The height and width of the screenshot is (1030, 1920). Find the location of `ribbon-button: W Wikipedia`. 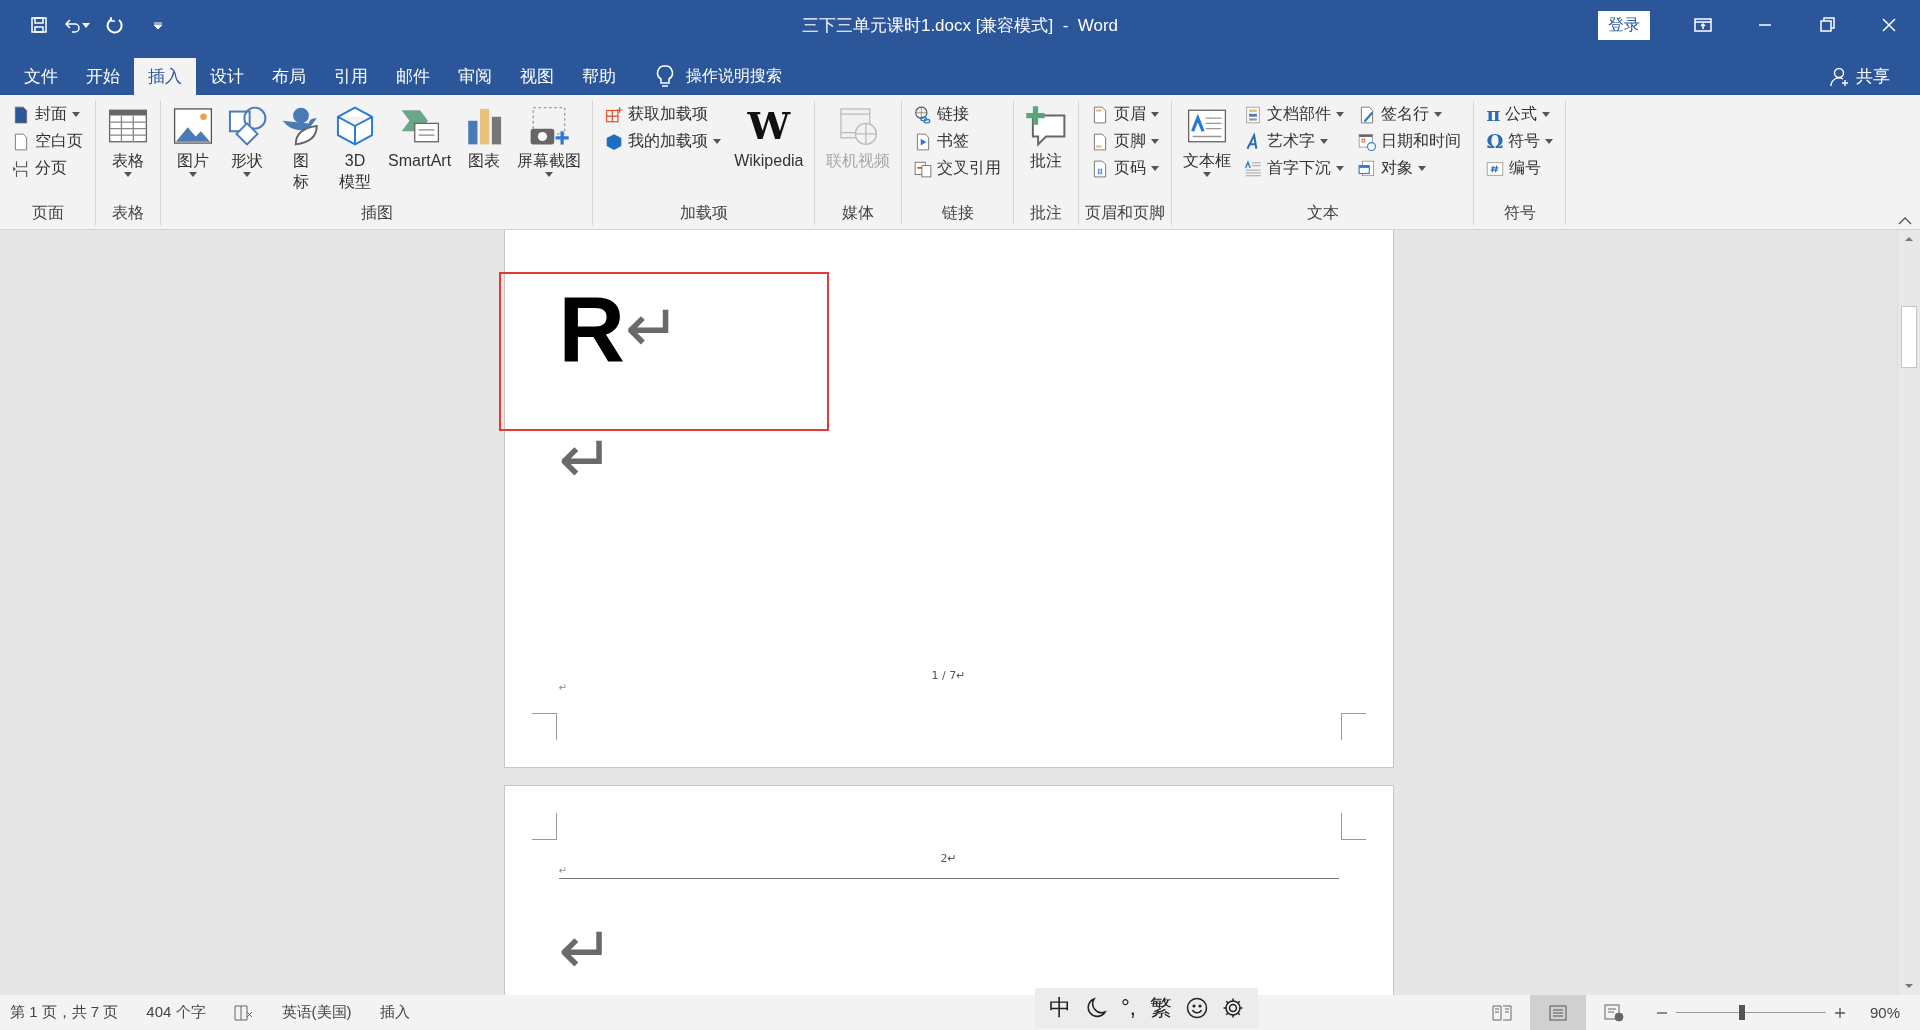

ribbon-button: W Wikipedia is located at coordinates (769, 136).